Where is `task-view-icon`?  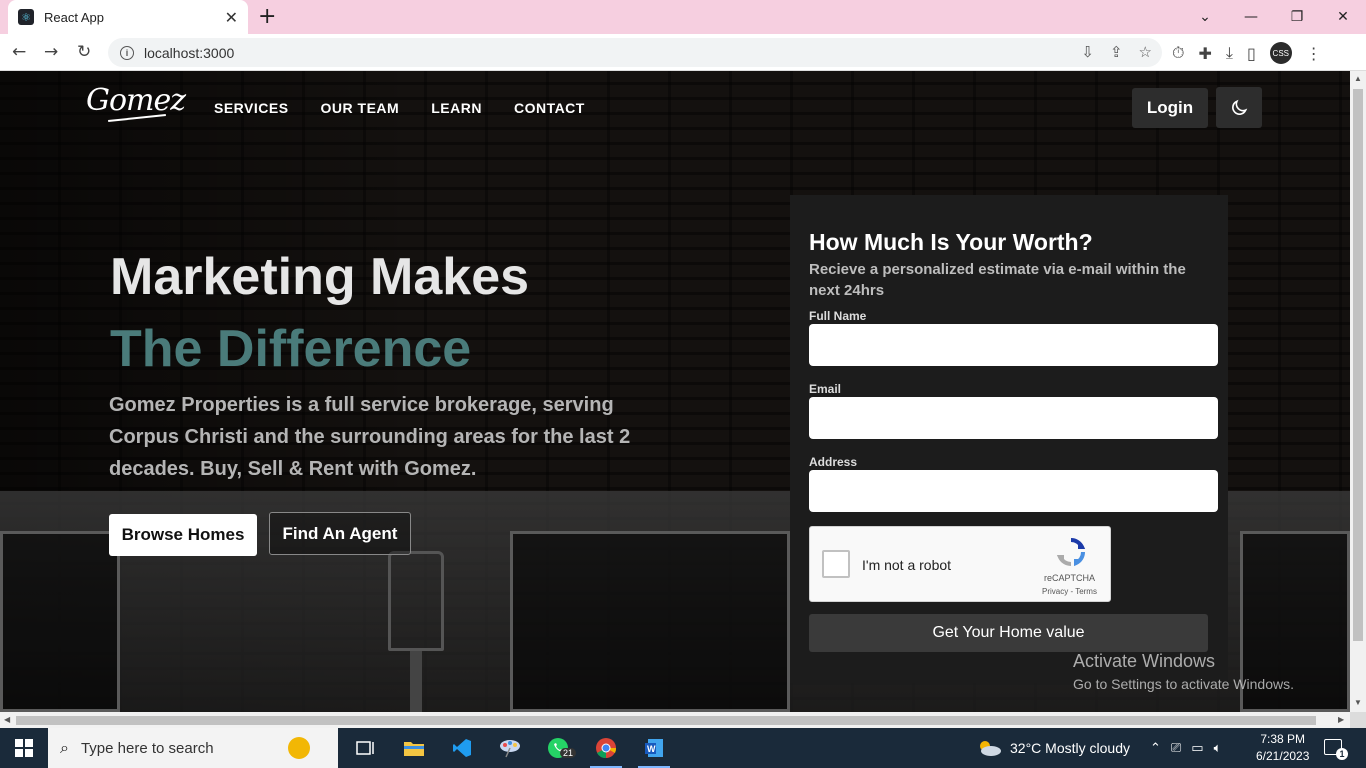
task-view-icon is located at coordinates (365, 748).